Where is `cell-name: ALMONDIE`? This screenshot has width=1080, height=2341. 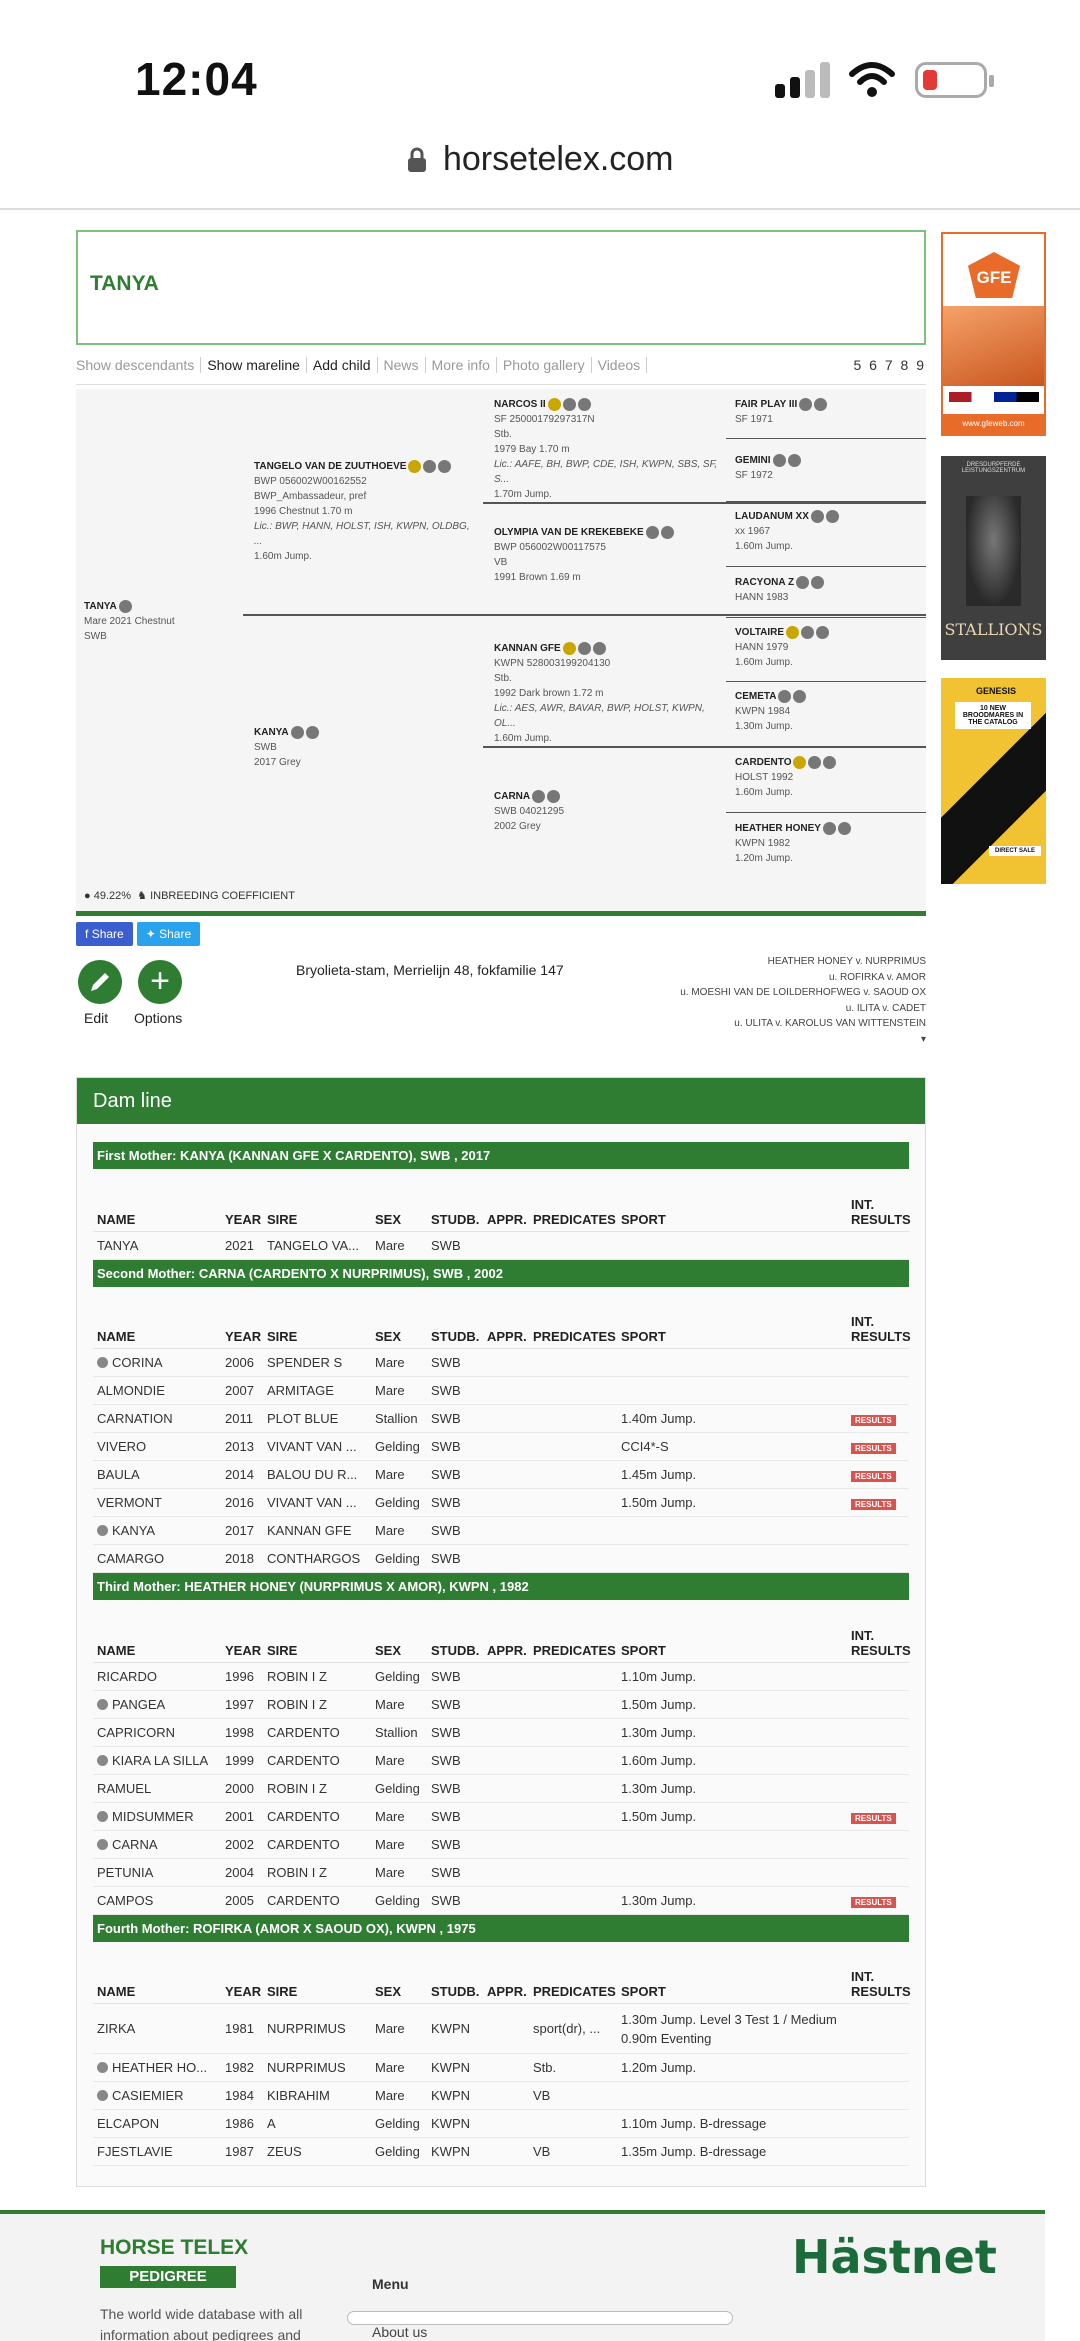 cell-name: ALMONDIE is located at coordinates (157, 1390).